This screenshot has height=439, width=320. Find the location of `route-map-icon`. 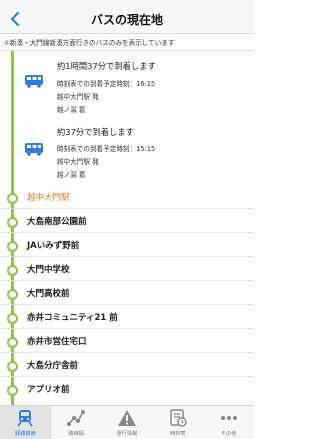

route-map-icon is located at coordinates (76, 418).